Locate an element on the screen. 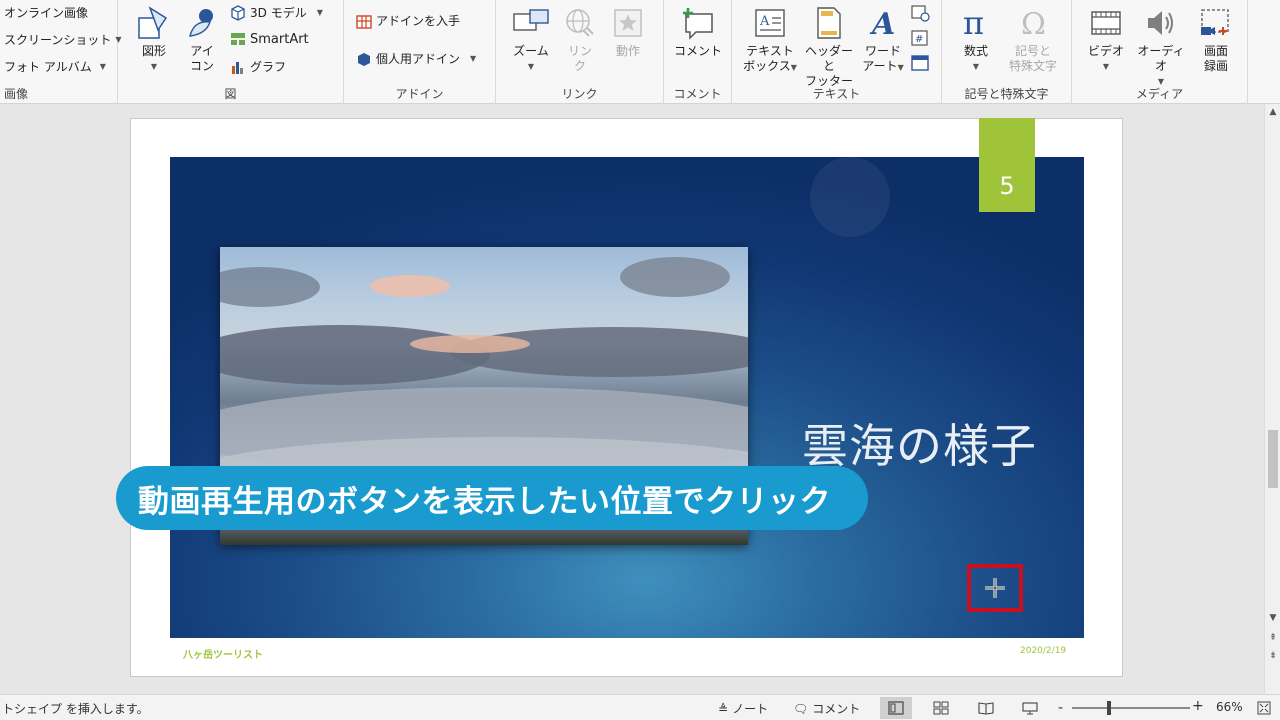 This screenshot has height=720, width=1280. slide-number-icon: # is located at coordinates (919, 38).